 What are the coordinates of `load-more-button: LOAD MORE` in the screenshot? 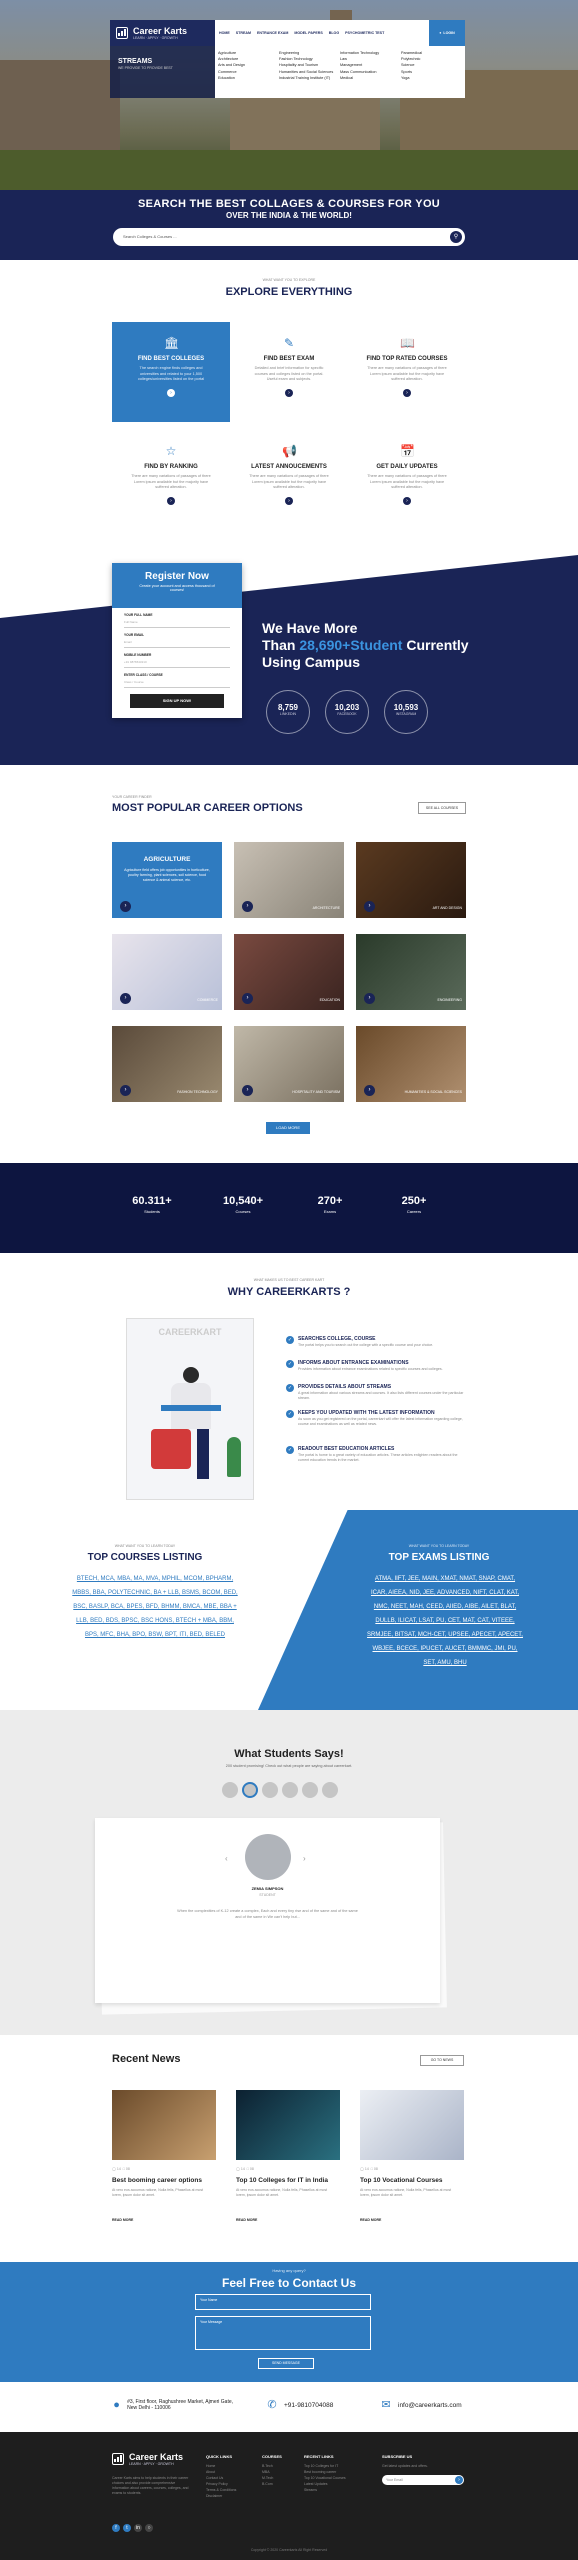 It's located at (288, 1128).